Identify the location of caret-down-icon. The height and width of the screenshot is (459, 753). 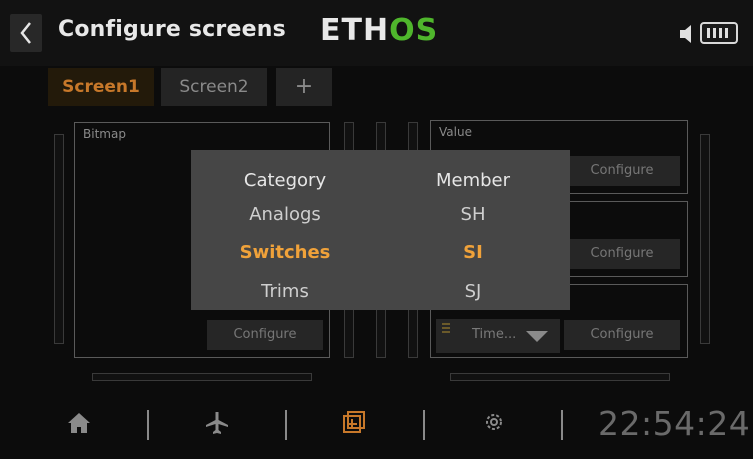
(537, 336).